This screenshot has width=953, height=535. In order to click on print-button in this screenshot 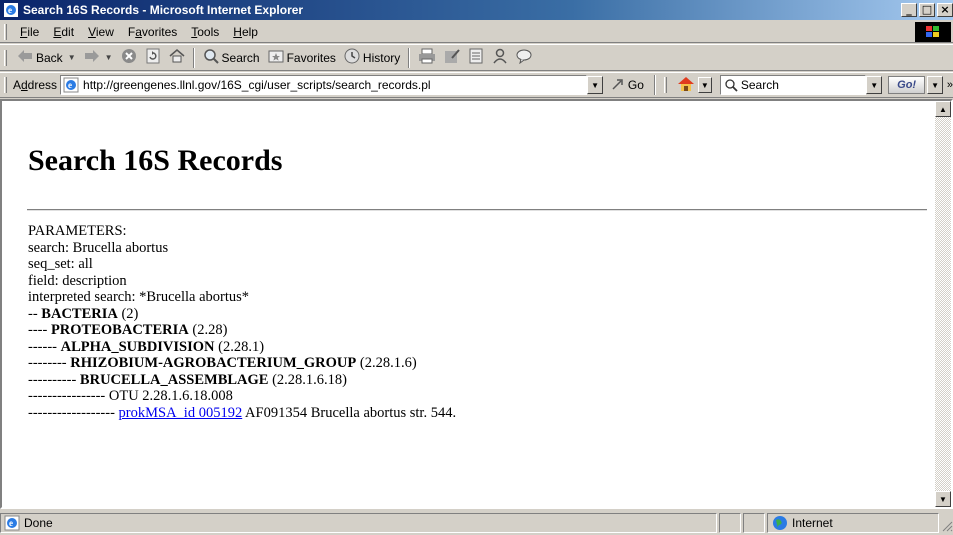, I will do `click(427, 58)`.